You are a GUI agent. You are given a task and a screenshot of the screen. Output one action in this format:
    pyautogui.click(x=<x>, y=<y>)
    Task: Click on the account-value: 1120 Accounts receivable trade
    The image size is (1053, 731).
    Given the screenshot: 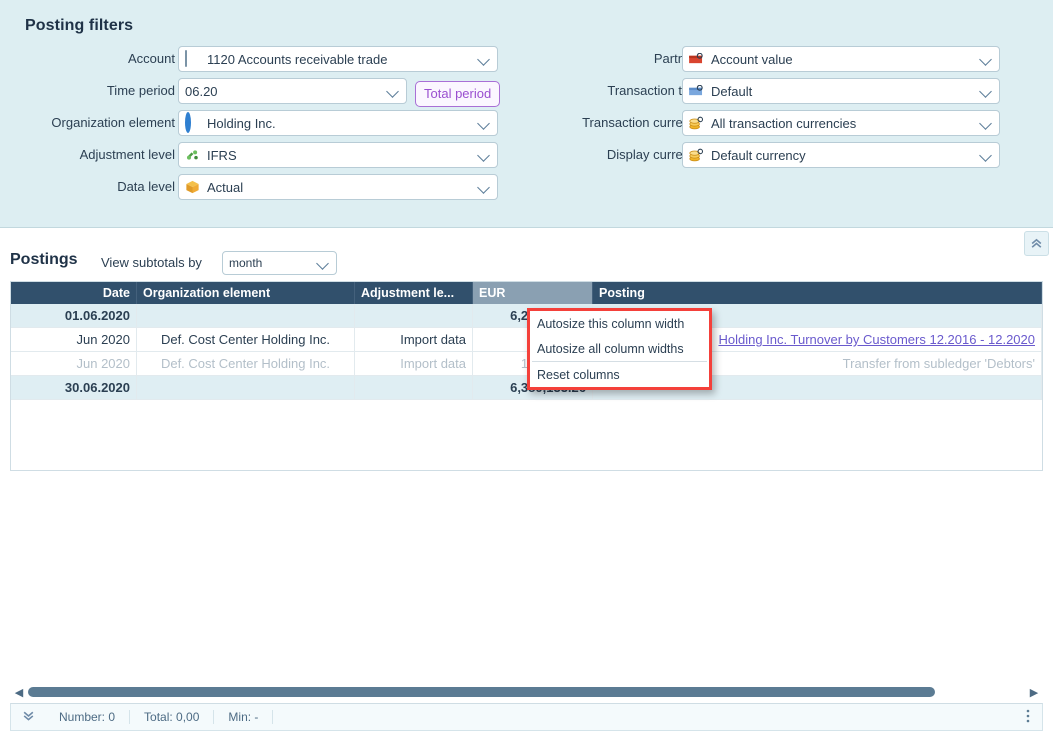 What is the action you would take?
    pyautogui.click(x=297, y=59)
    